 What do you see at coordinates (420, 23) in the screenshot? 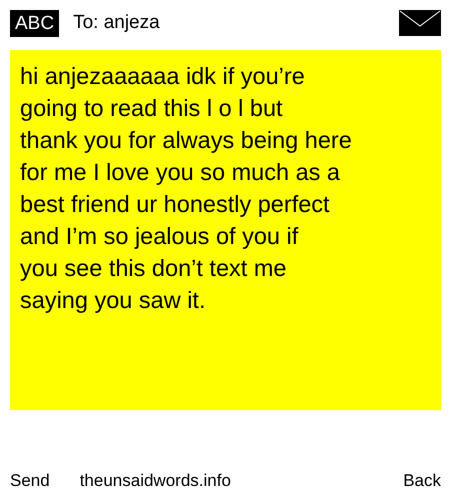
I see `envelope-icon` at bounding box center [420, 23].